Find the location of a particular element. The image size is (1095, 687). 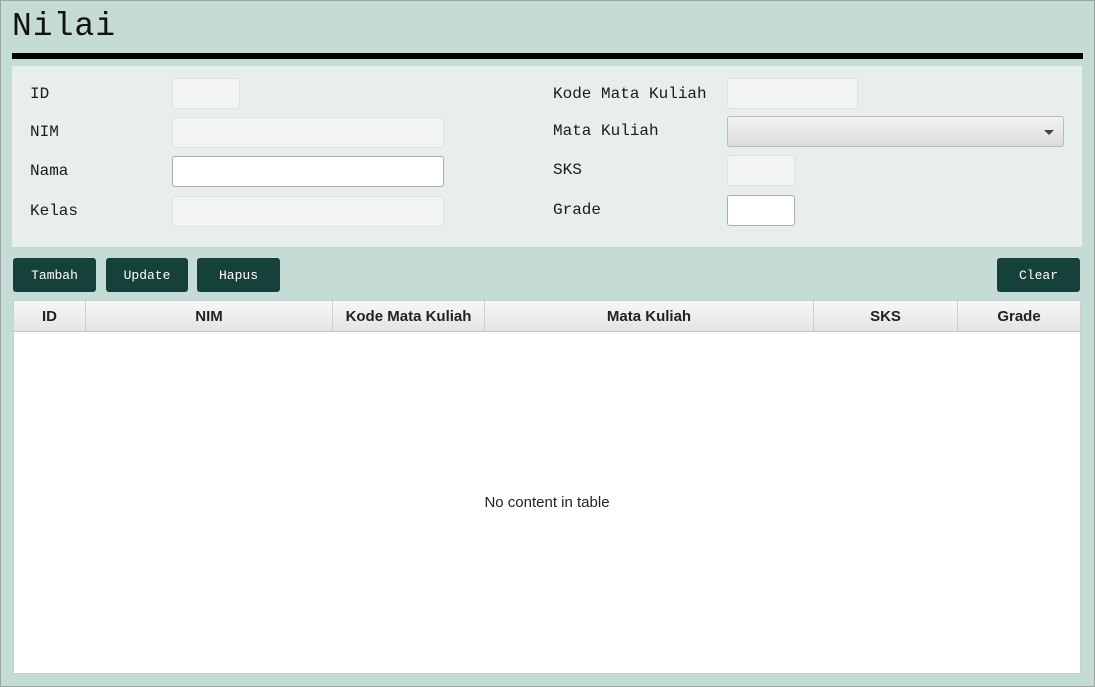

column-header-nim: NIM is located at coordinates (209, 316).